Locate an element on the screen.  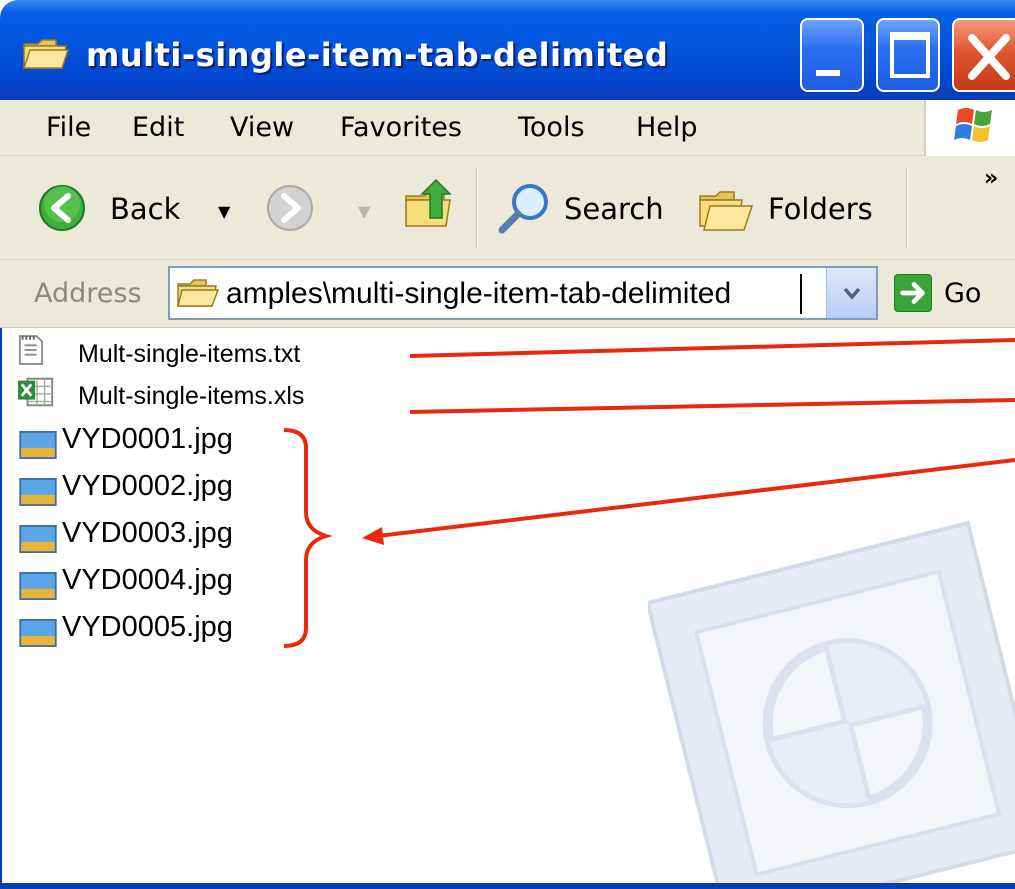
file-name: VYD0004.jpg is located at coordinates (147, 580).